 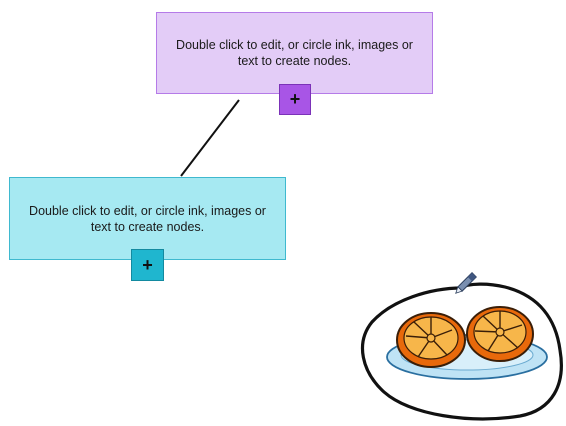 I want to click on orange-plate-clipart, so click(x=467, y=343).